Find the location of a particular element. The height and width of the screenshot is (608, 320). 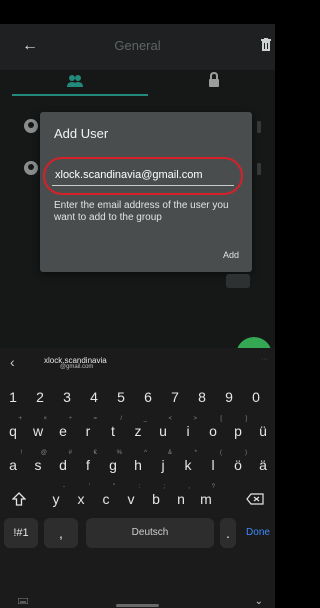

key-alt-char: = is located at coordinates (95, 419).